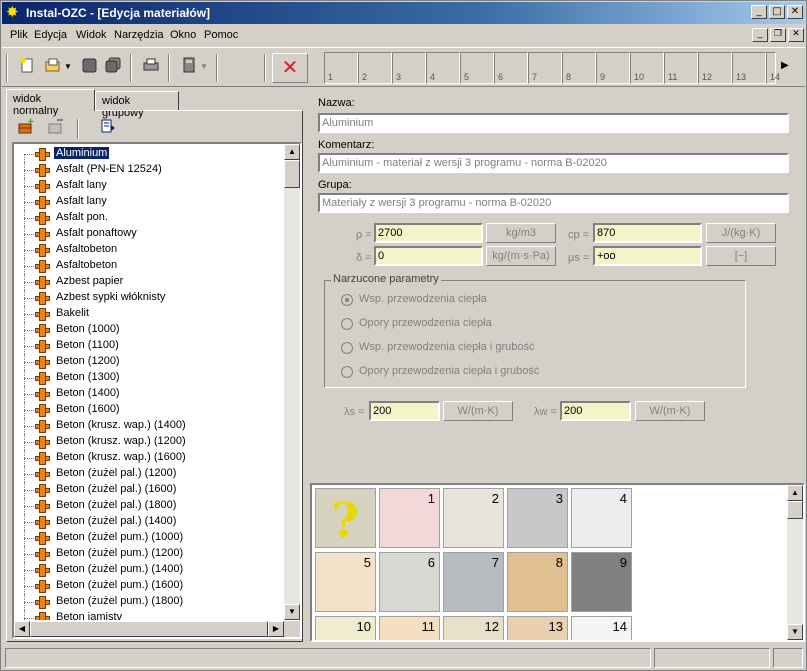  What do you see at coordinates (148, 426) in the screenshot?
I see `tree-item: Beton (krusz. wap.) (1400)` at bounding box center [148, 426].